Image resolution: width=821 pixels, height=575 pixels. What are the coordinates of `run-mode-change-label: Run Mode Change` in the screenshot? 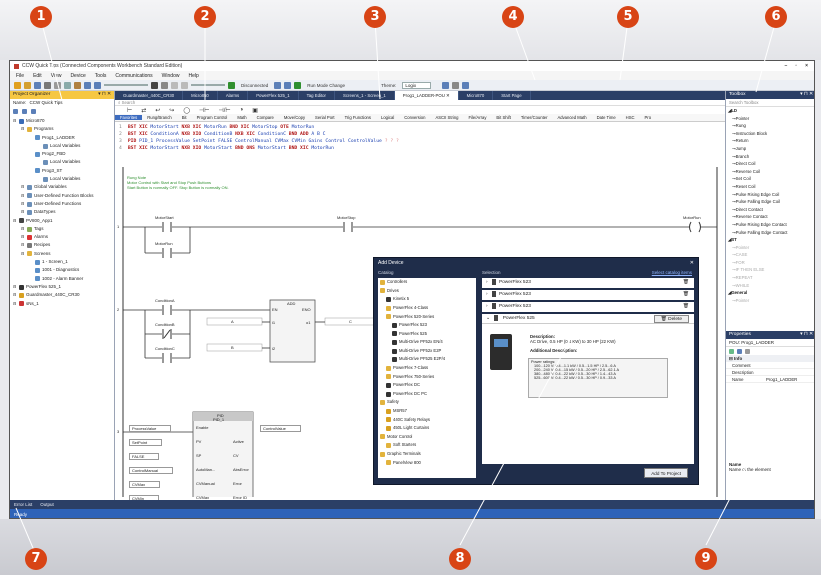 It's located at (326, 85).